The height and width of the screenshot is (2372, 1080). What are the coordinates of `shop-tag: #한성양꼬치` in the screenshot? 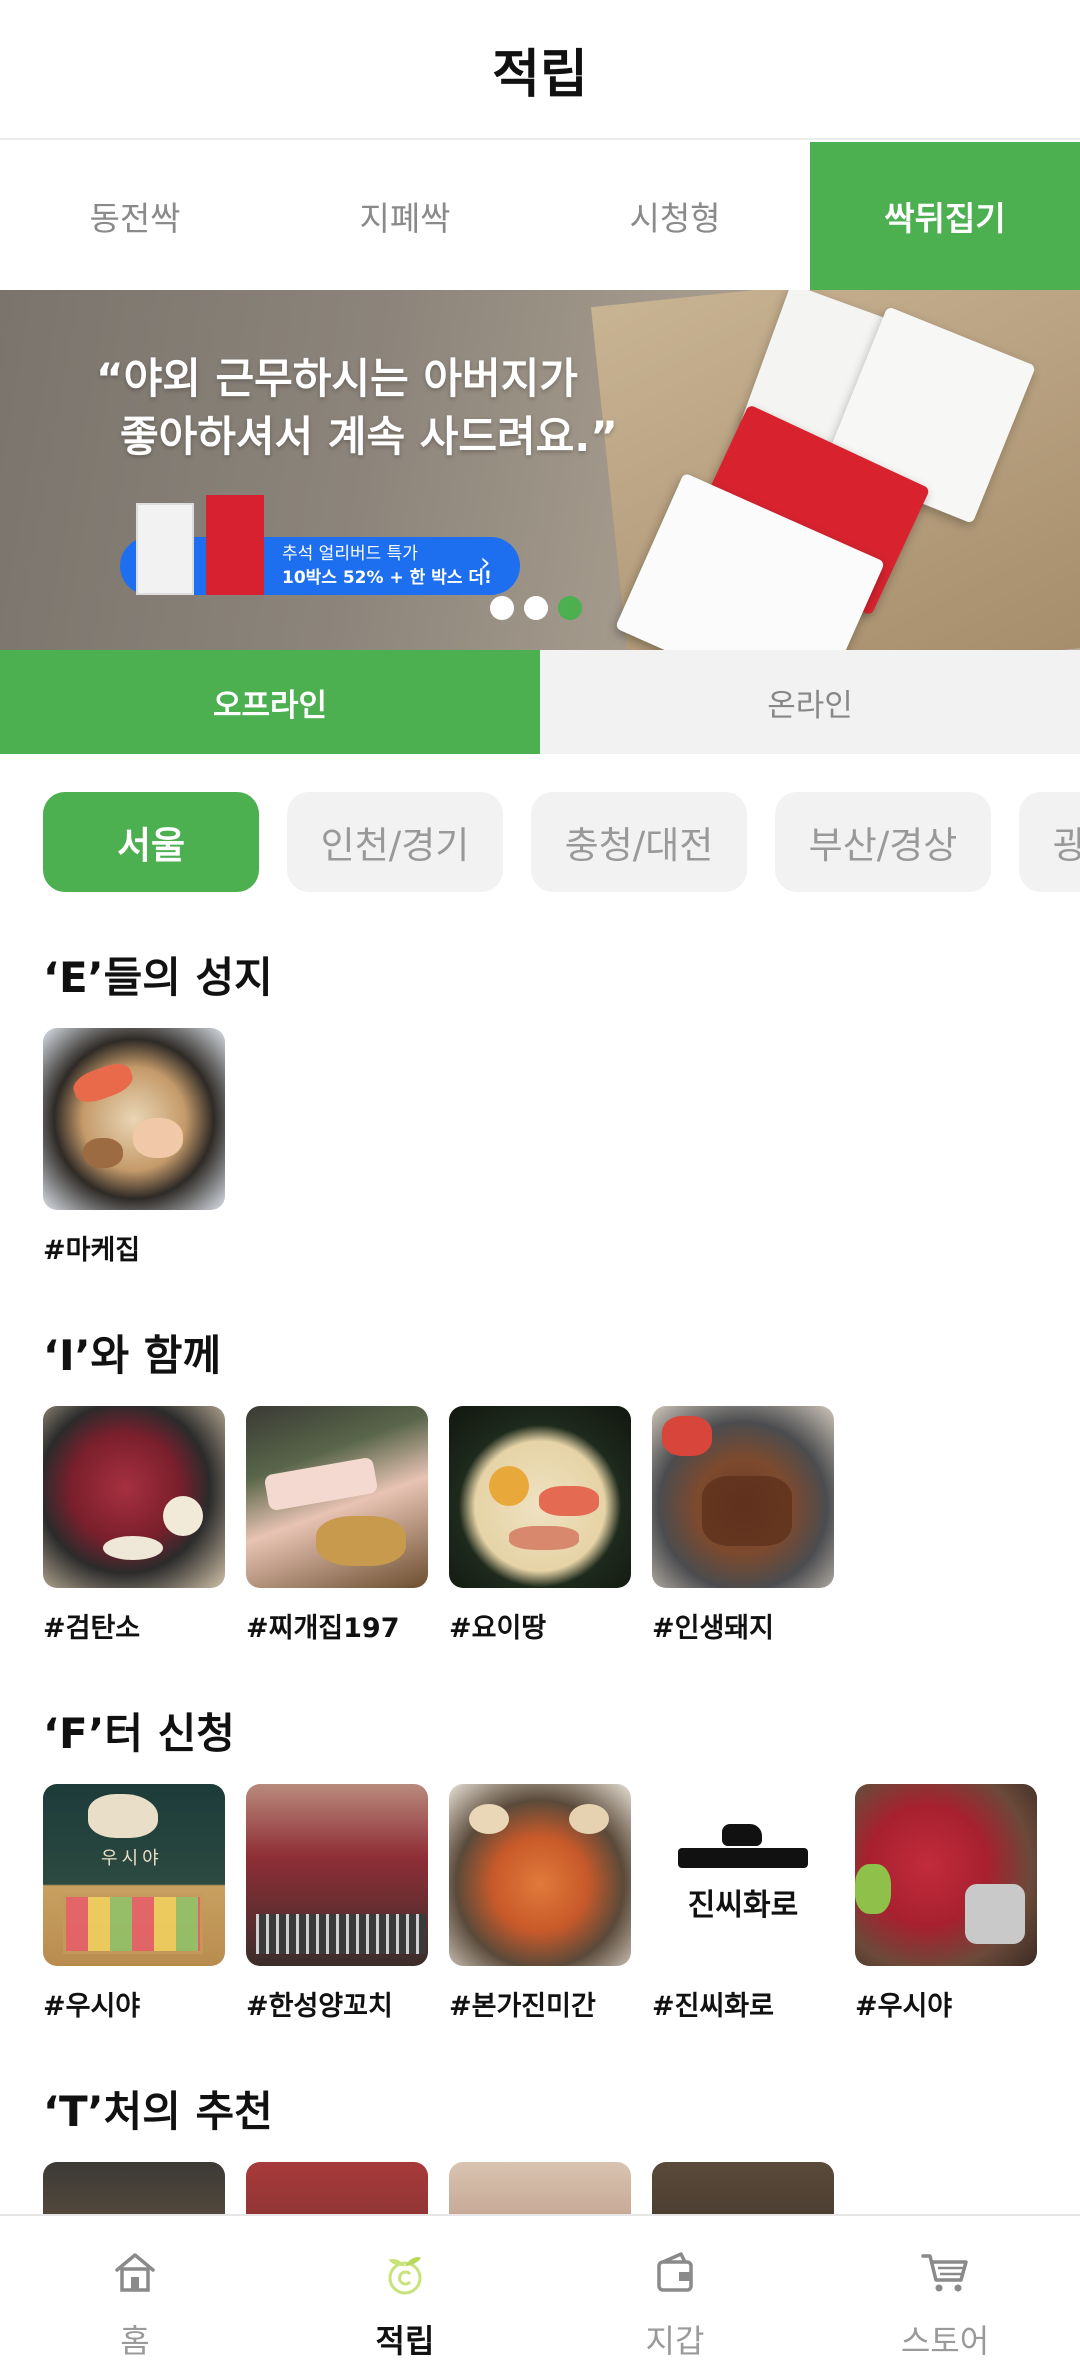 It's located at (319, 2006).